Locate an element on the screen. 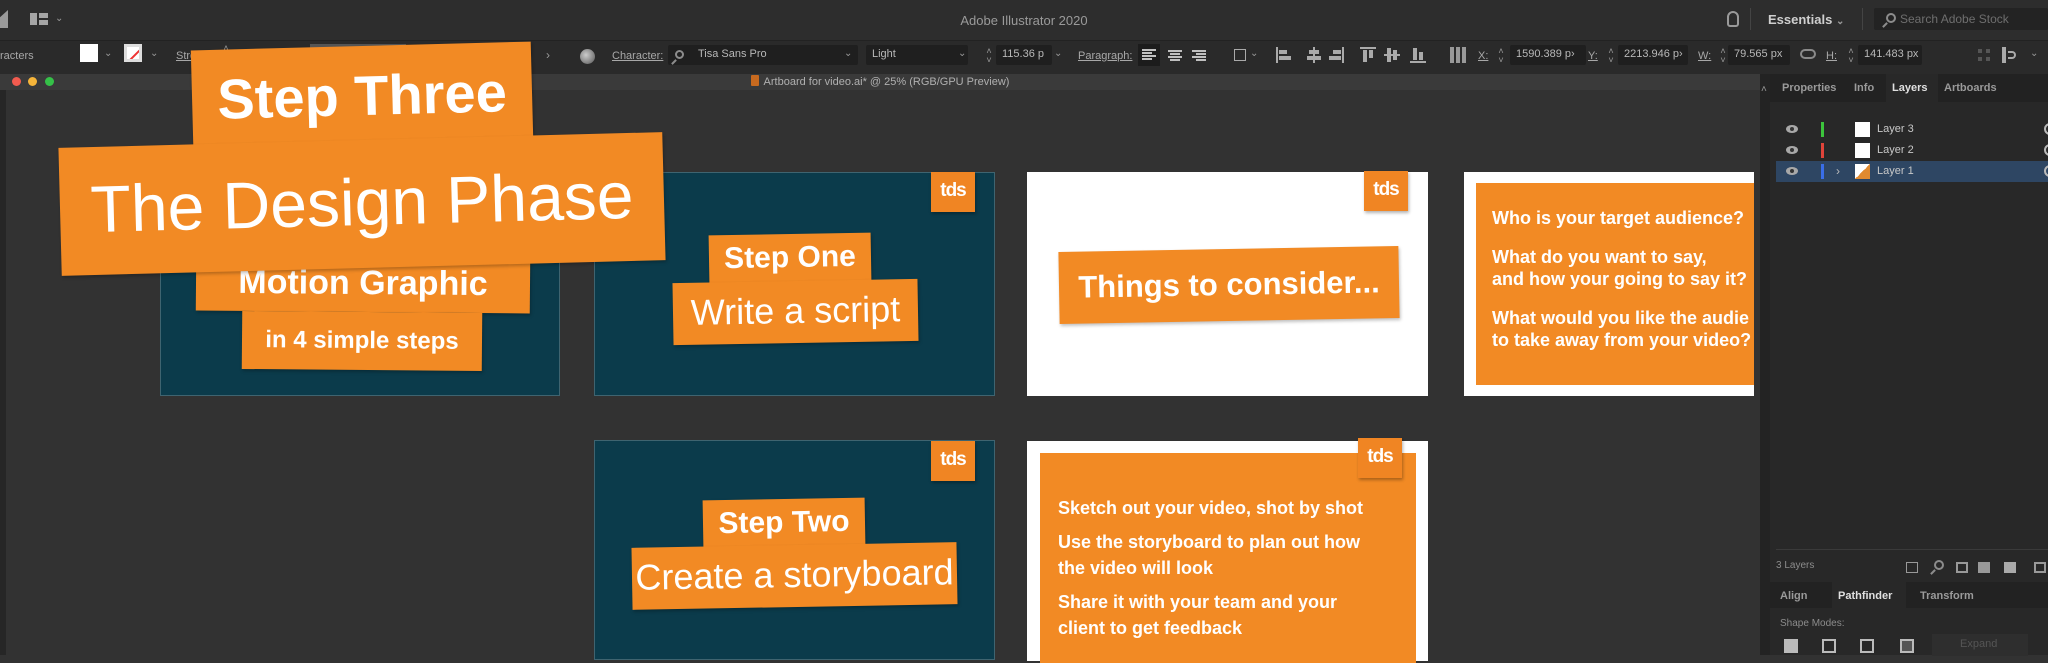 This screenshot has height=663, width=2048. align-horizontal-center-icon is located at coordinates (1314, 55).